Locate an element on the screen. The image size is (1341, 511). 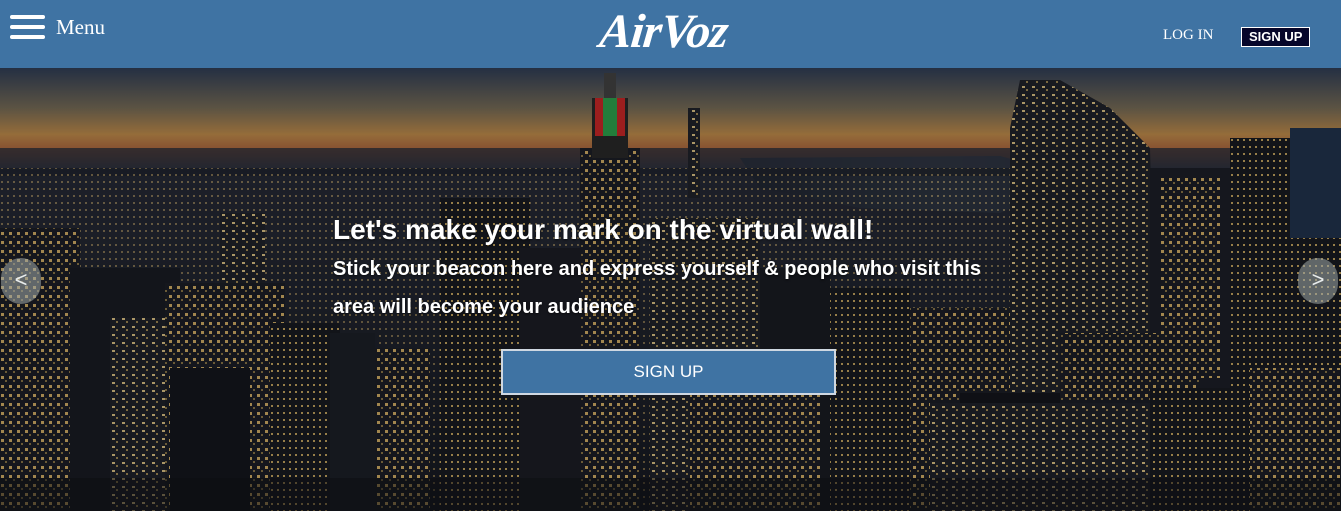
carousel-next-button: > is located at coordinates (1318, 281).